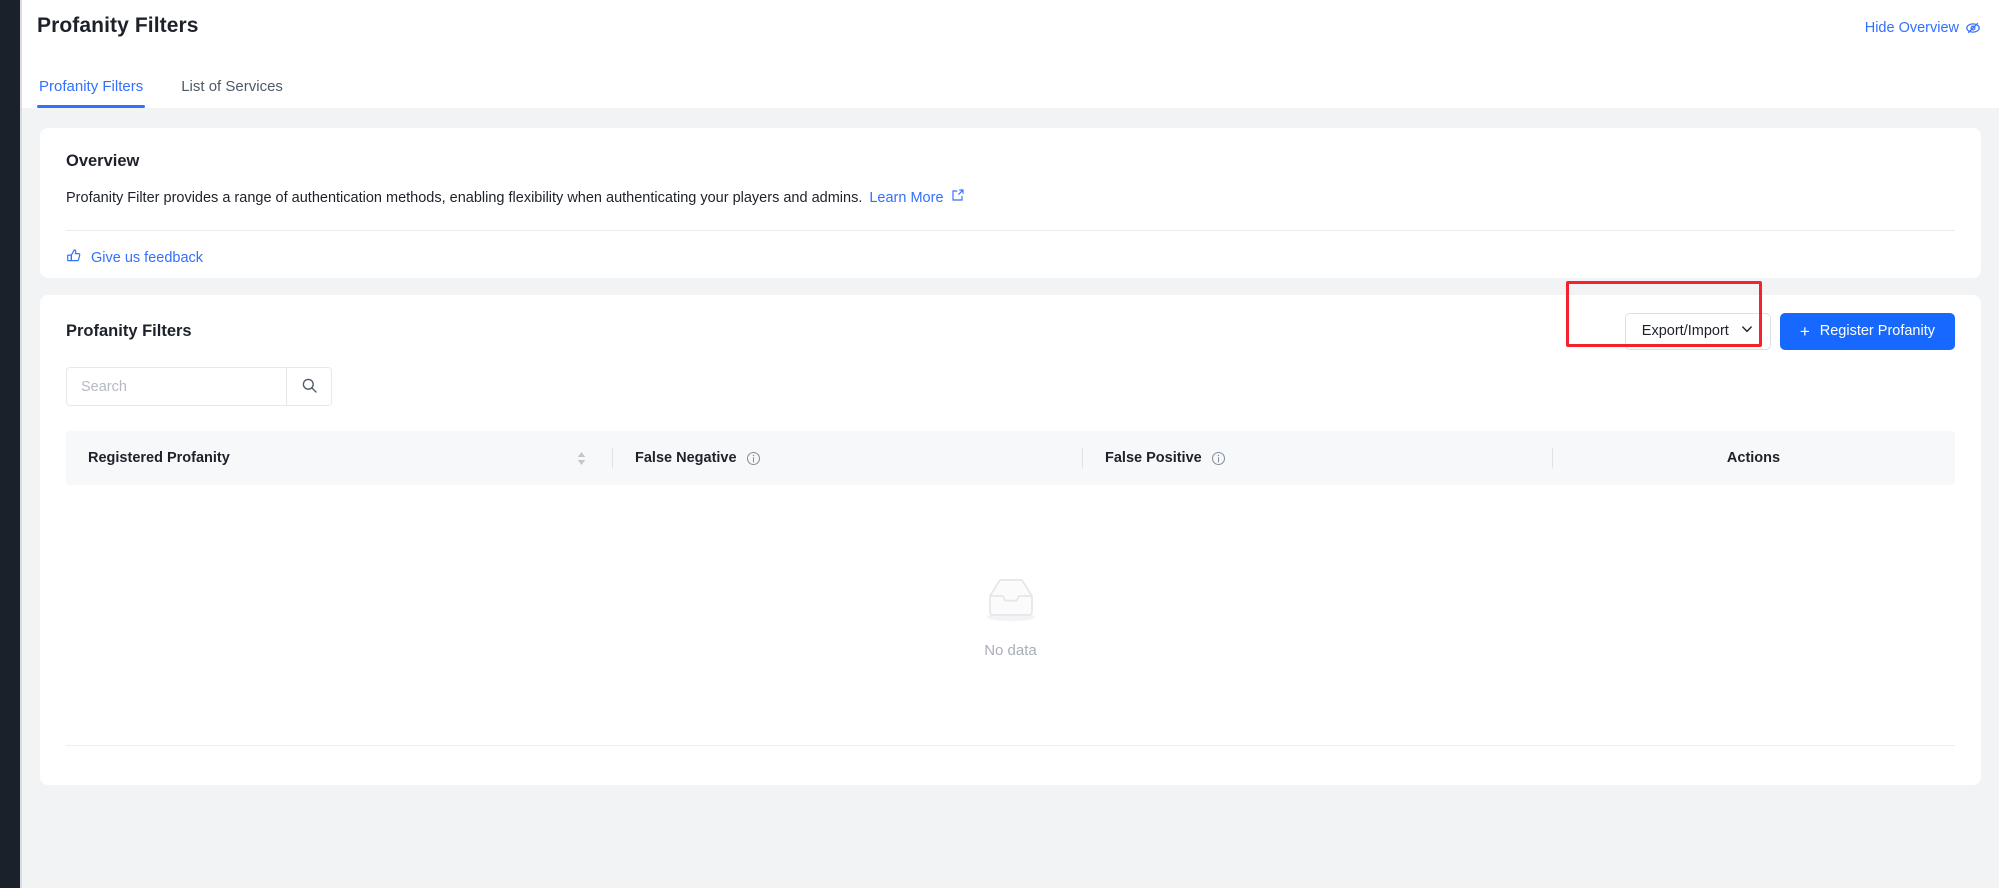  What do you see at coordinates (118, 25) in the screenshot?
I see `page-title: Profanity Filters` at bounding box center [118, 25].